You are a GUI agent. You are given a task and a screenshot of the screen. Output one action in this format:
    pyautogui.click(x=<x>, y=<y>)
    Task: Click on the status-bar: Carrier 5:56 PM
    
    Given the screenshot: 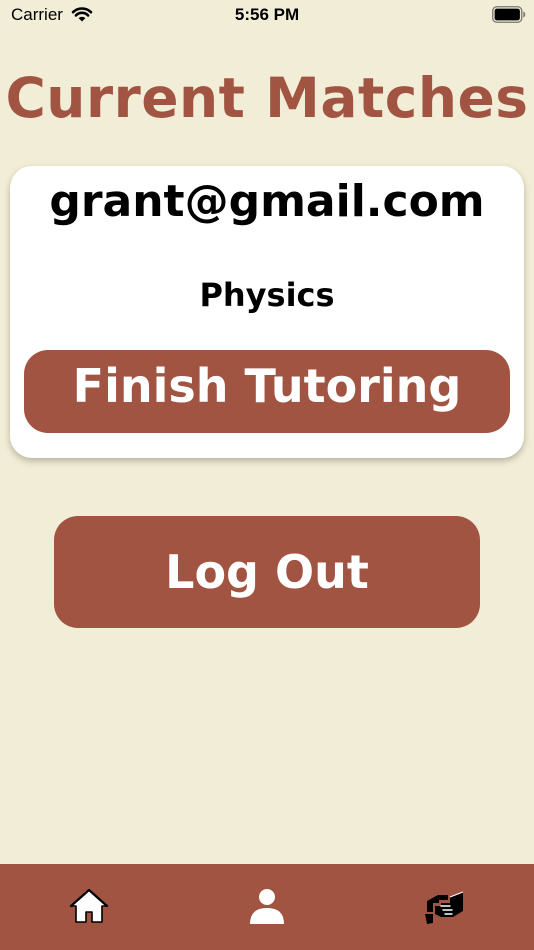 What is the action you would take?
    pyautogui.click(x=267, y=15)
    